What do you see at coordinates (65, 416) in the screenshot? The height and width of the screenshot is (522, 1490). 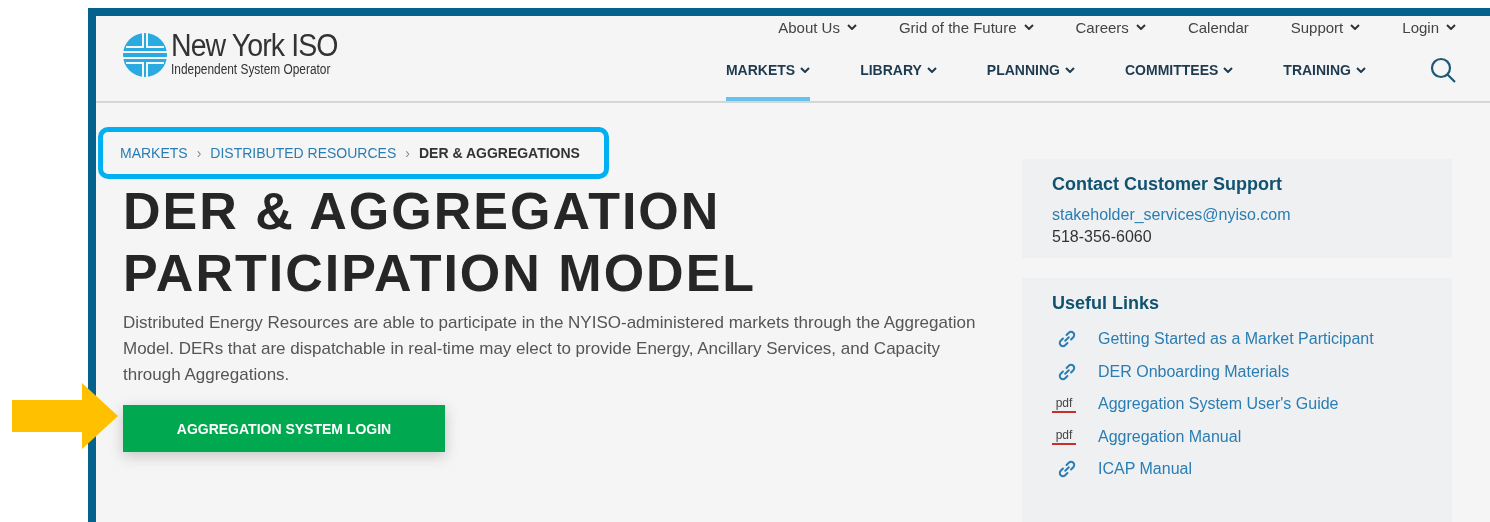 I see `arrow-icon` at bounding box center [65, 416].